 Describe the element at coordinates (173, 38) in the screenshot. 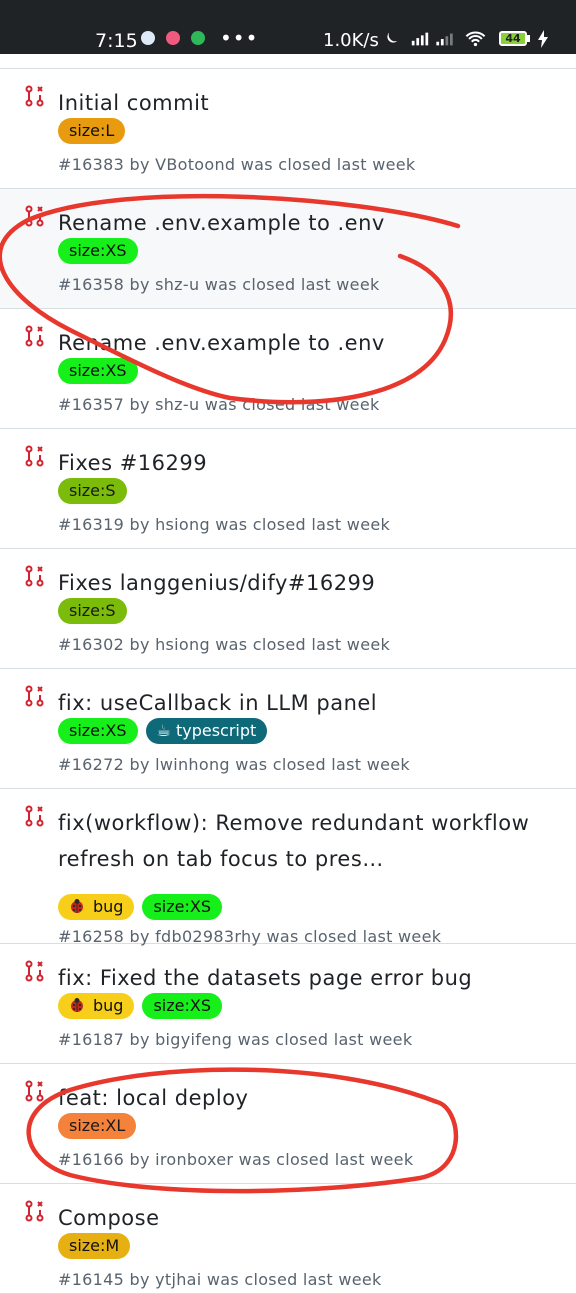

I see `calendar-notification-icon` at that location.